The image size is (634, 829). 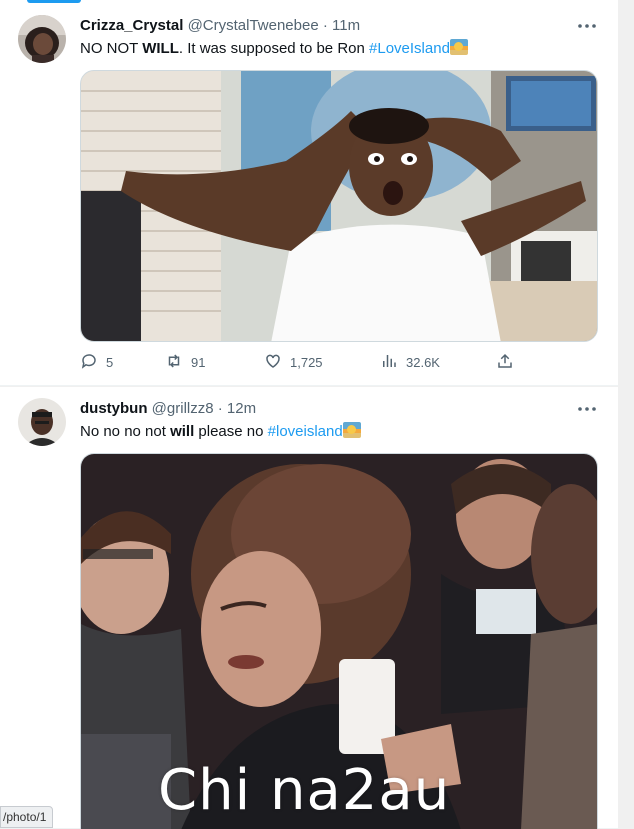 I want to click on reply-button: 5, so click(x=96, y=362).